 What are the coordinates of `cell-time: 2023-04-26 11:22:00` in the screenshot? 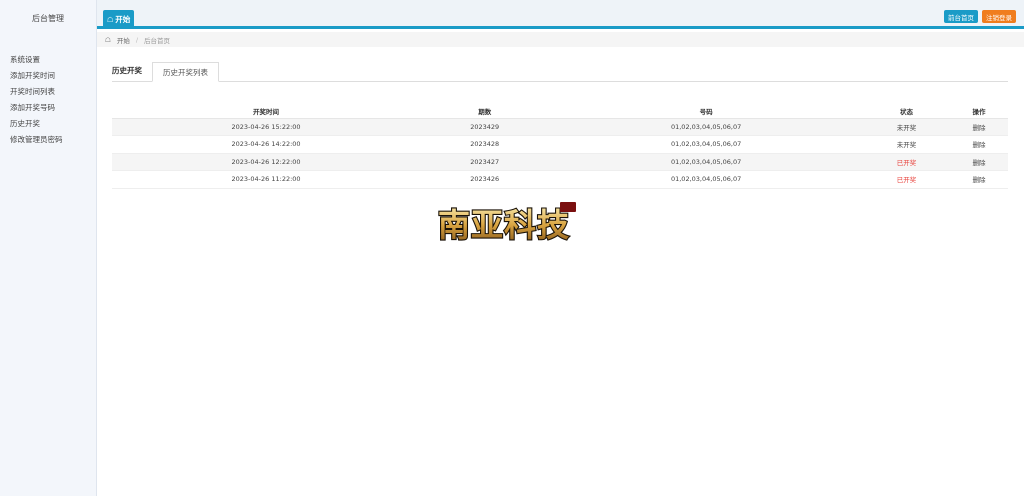 It's located at (266, 179).